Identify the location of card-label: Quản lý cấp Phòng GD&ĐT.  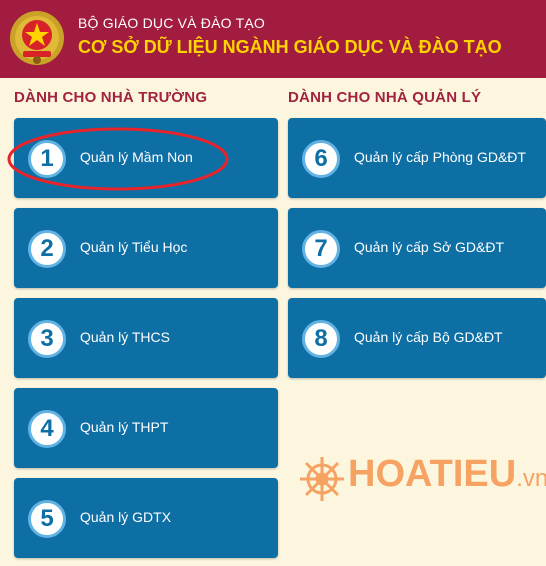
(440, 157).